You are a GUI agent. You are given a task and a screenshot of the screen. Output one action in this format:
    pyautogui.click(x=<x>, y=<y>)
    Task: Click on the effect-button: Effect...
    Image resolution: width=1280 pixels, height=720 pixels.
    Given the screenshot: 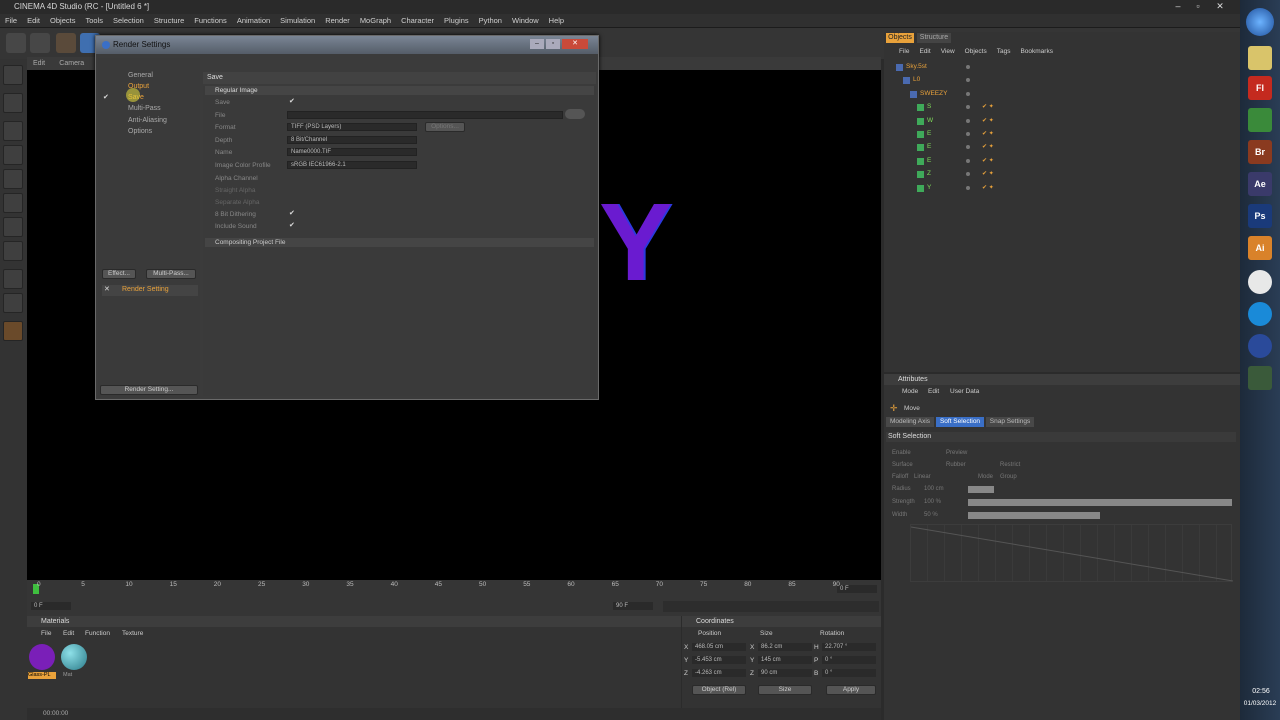 What is the action you would take?
    pyautogui.click(x=119, y=274)
    